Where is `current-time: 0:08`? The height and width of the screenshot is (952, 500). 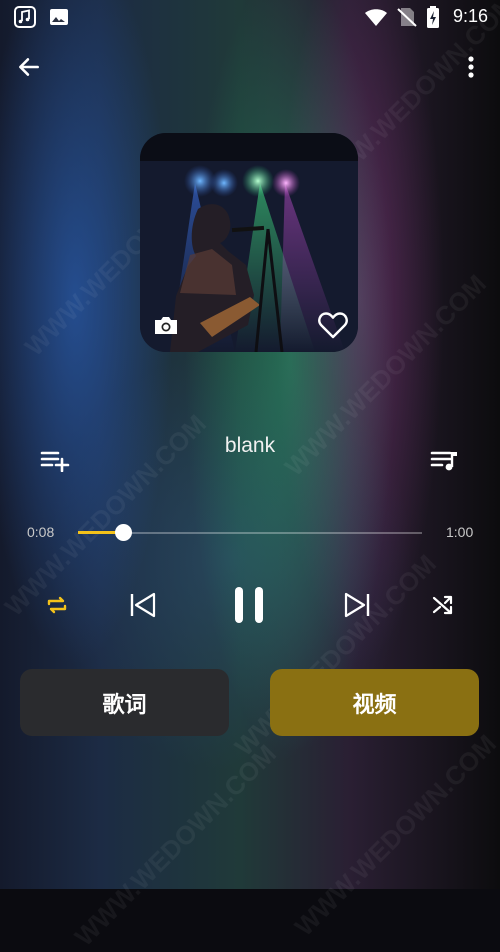 current-time: 0:08 is located at coordinates (41, 532).